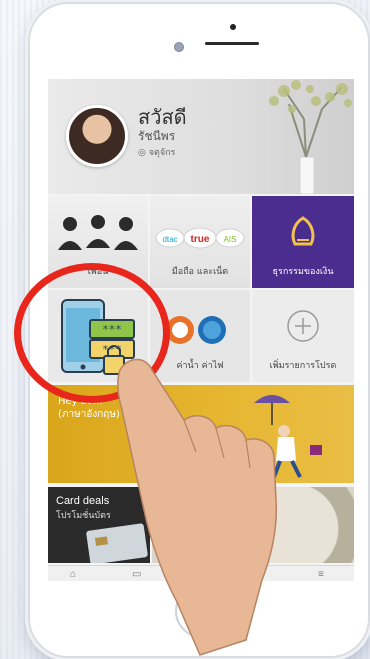 The image size is (370, 659). I want to click on menu-label: เพิ่มรายการโปรด, so click(303, 366).